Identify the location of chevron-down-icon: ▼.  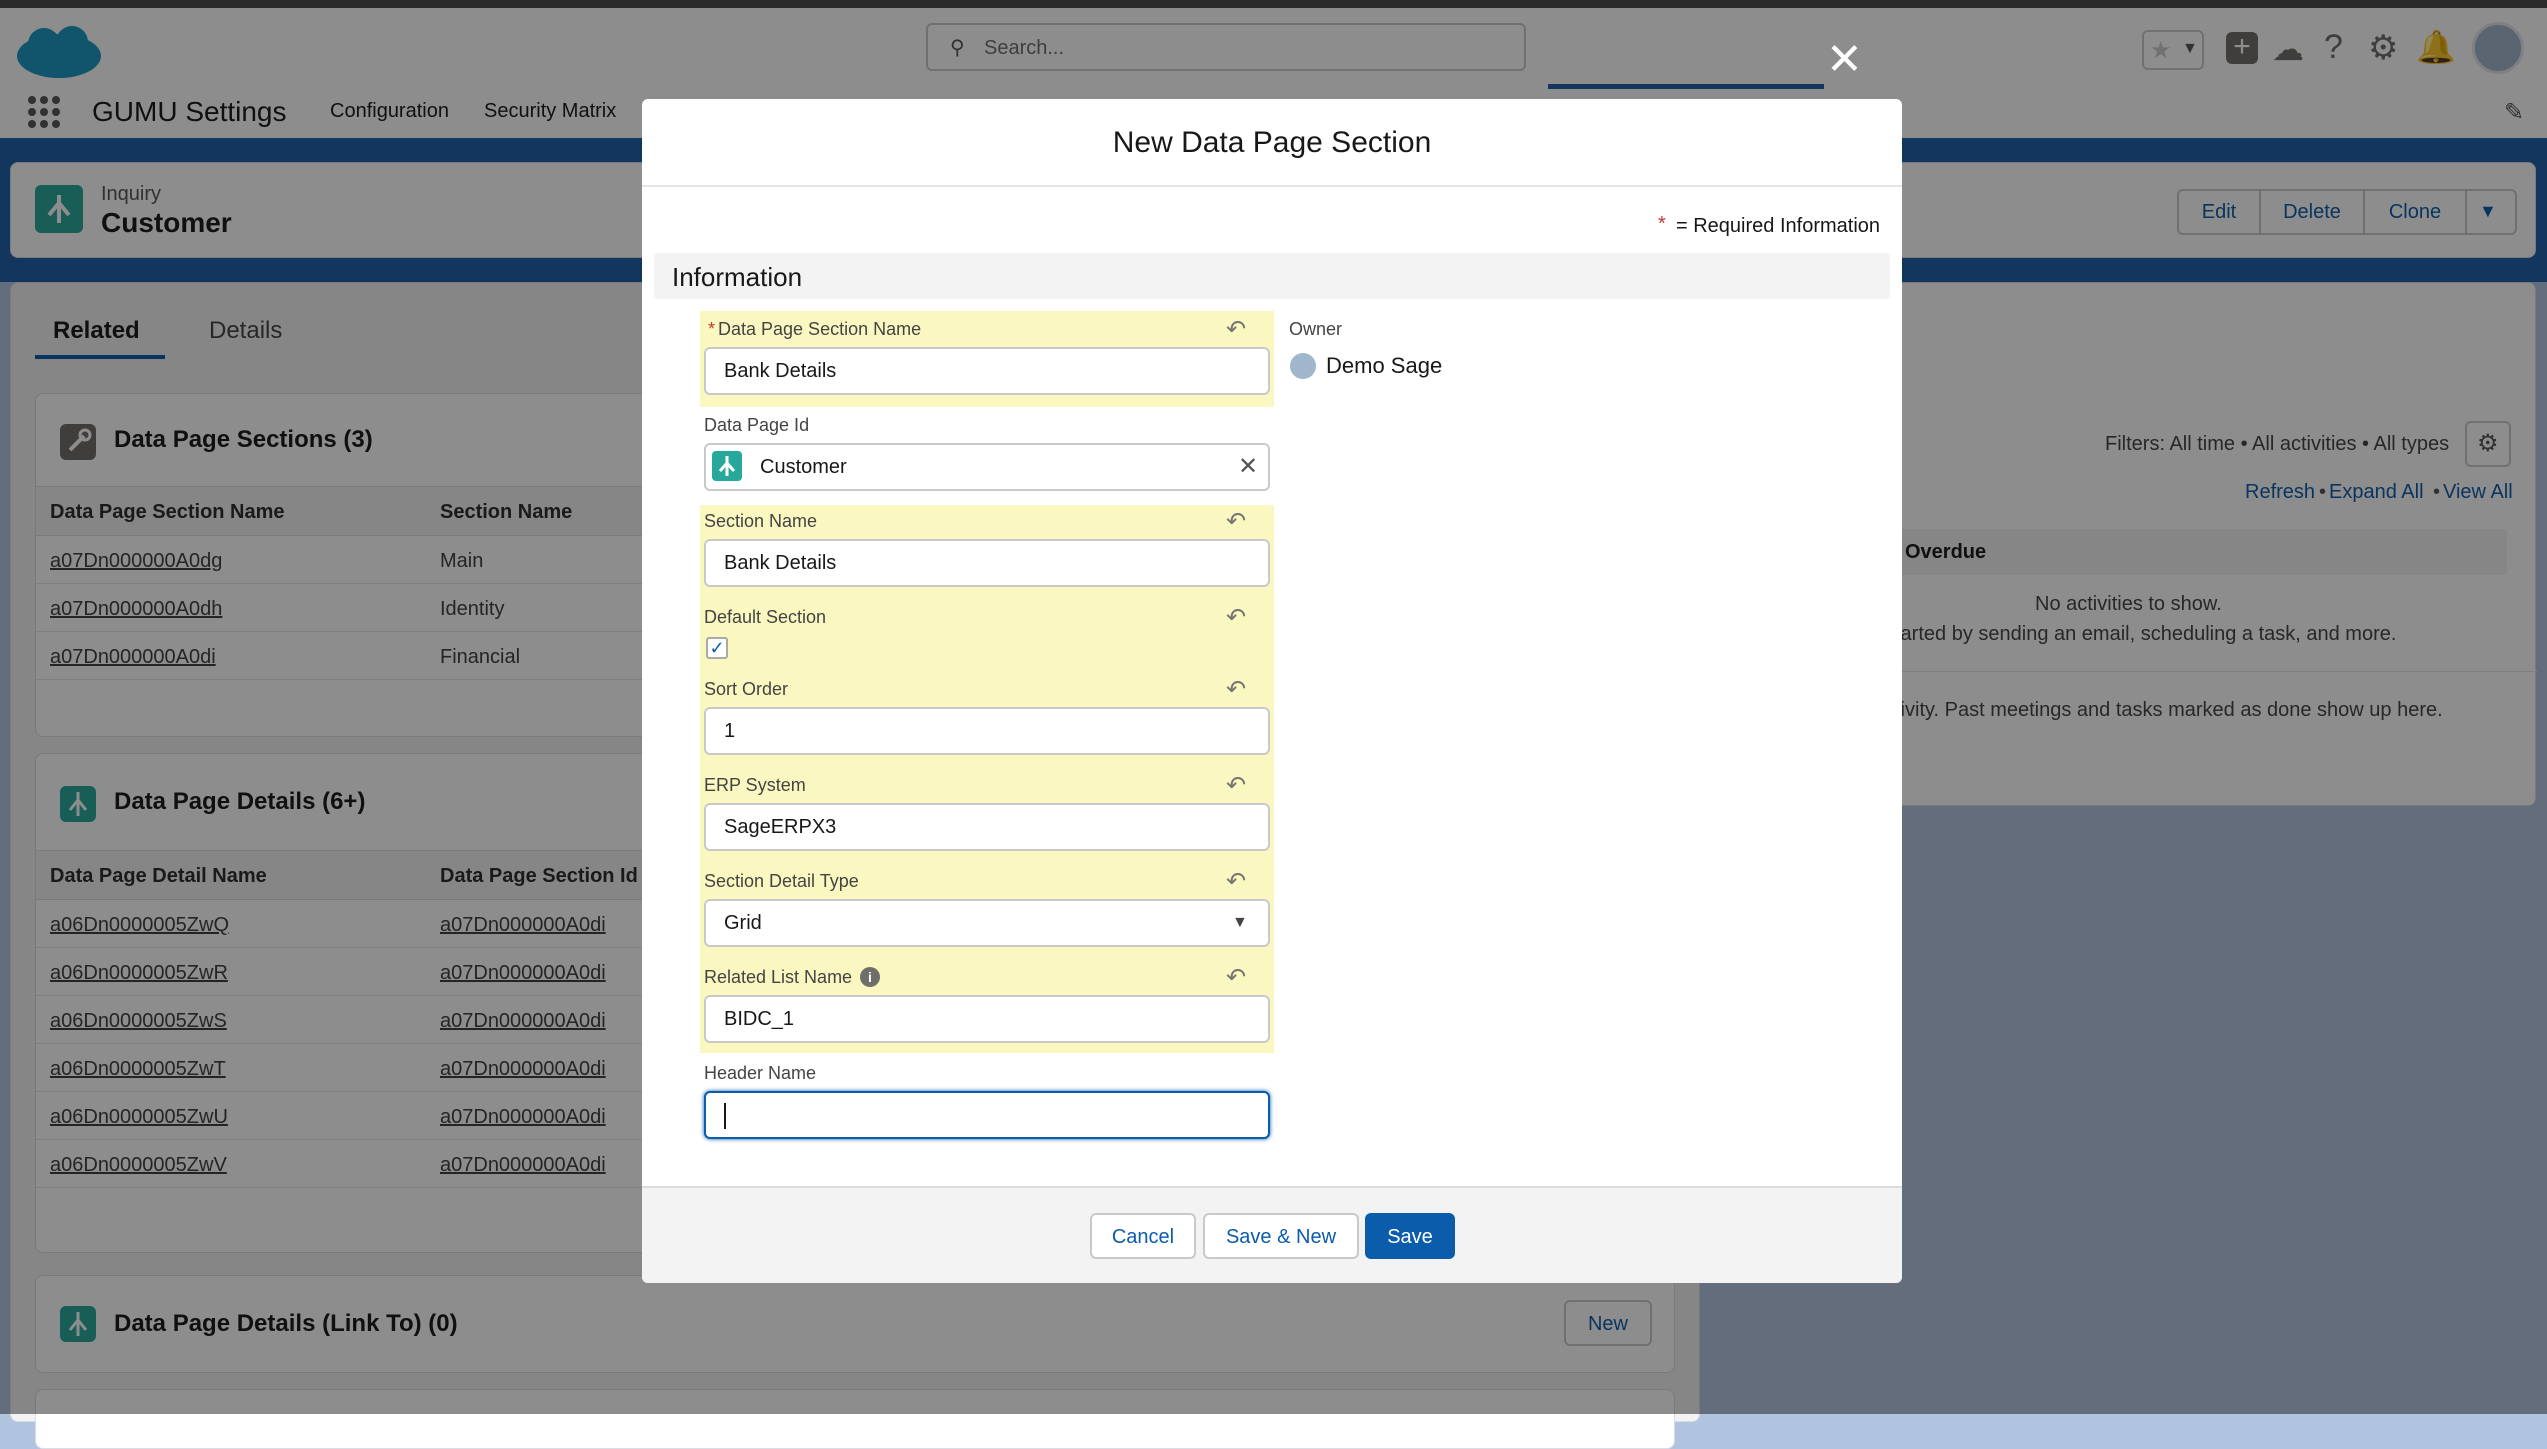
(1240, 922).